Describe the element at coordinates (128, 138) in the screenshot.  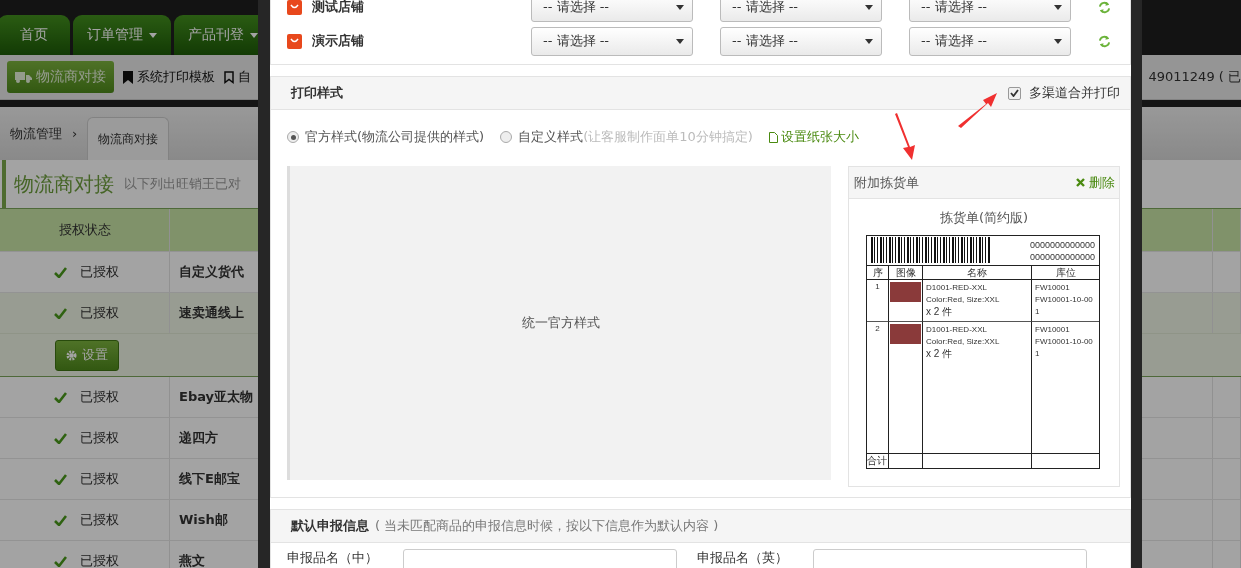
I see `page-tab: 物流商对接` at that location.